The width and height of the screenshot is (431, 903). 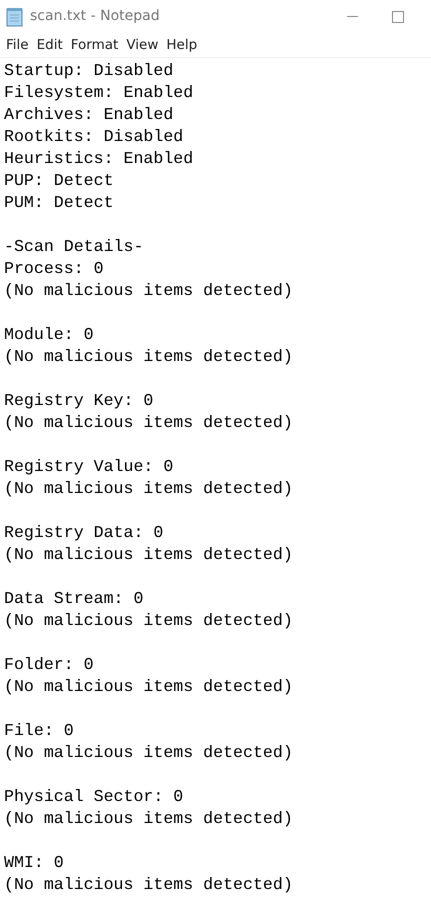 What do you see at coordinates (49, 335) in the screenshot?
I see `text-line: Module: 0` at bounding box center [49, 335].